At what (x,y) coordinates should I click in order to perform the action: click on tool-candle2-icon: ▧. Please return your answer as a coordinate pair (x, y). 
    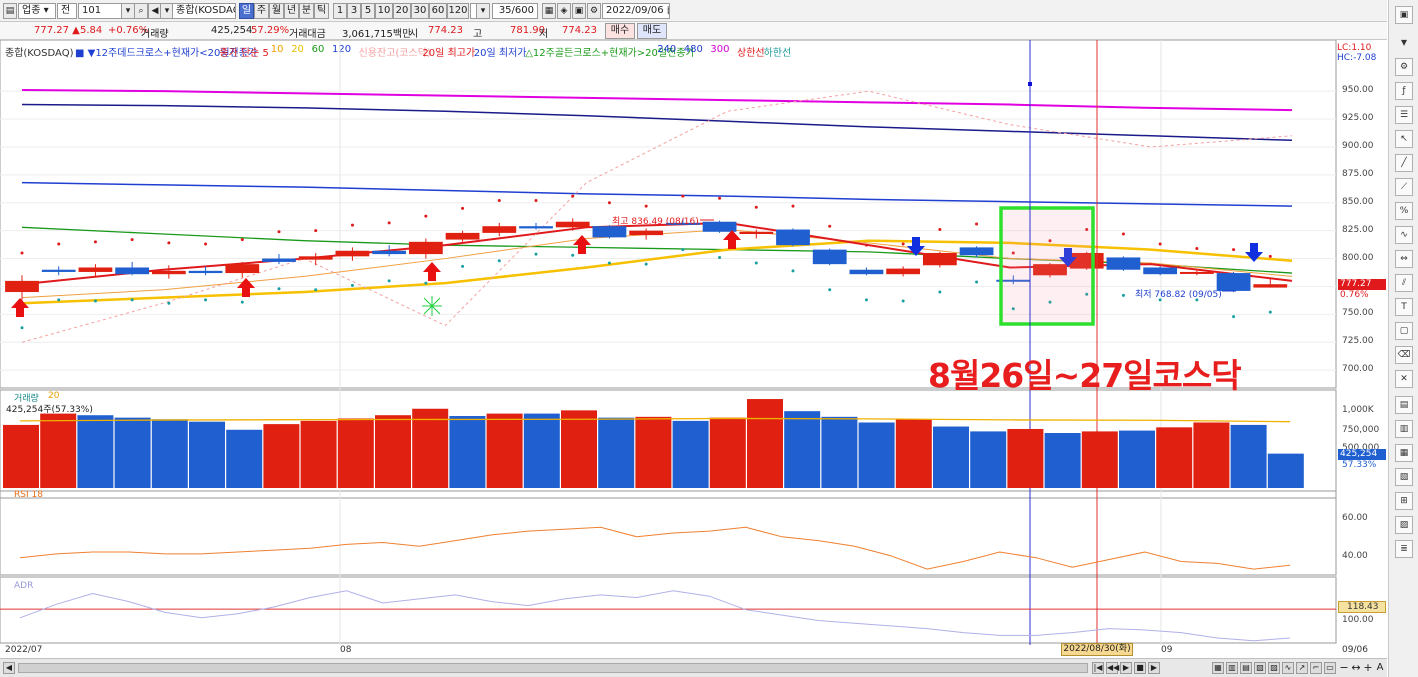
    Looking at the image, I should click on (1404, 477).